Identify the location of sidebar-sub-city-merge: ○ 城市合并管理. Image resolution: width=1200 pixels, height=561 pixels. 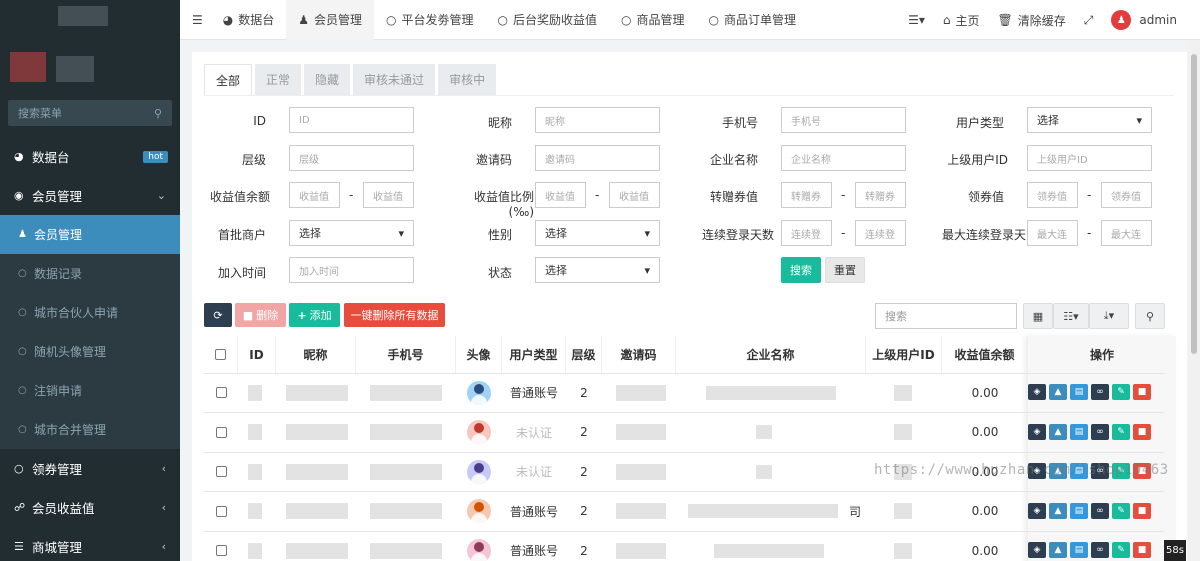
(90, 429).